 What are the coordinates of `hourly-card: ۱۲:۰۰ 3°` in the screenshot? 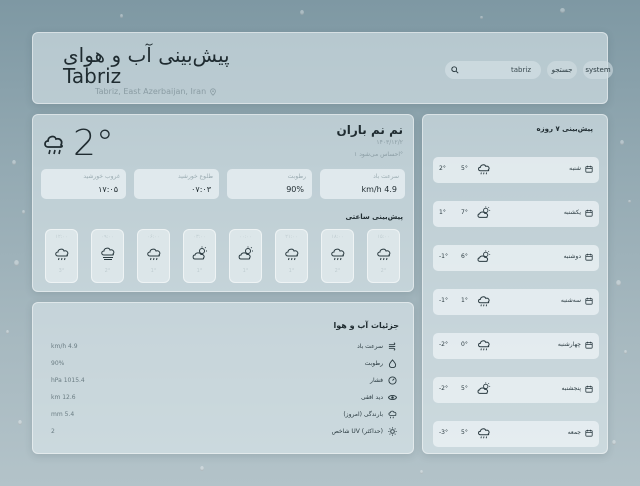 It's located at (61, 256).